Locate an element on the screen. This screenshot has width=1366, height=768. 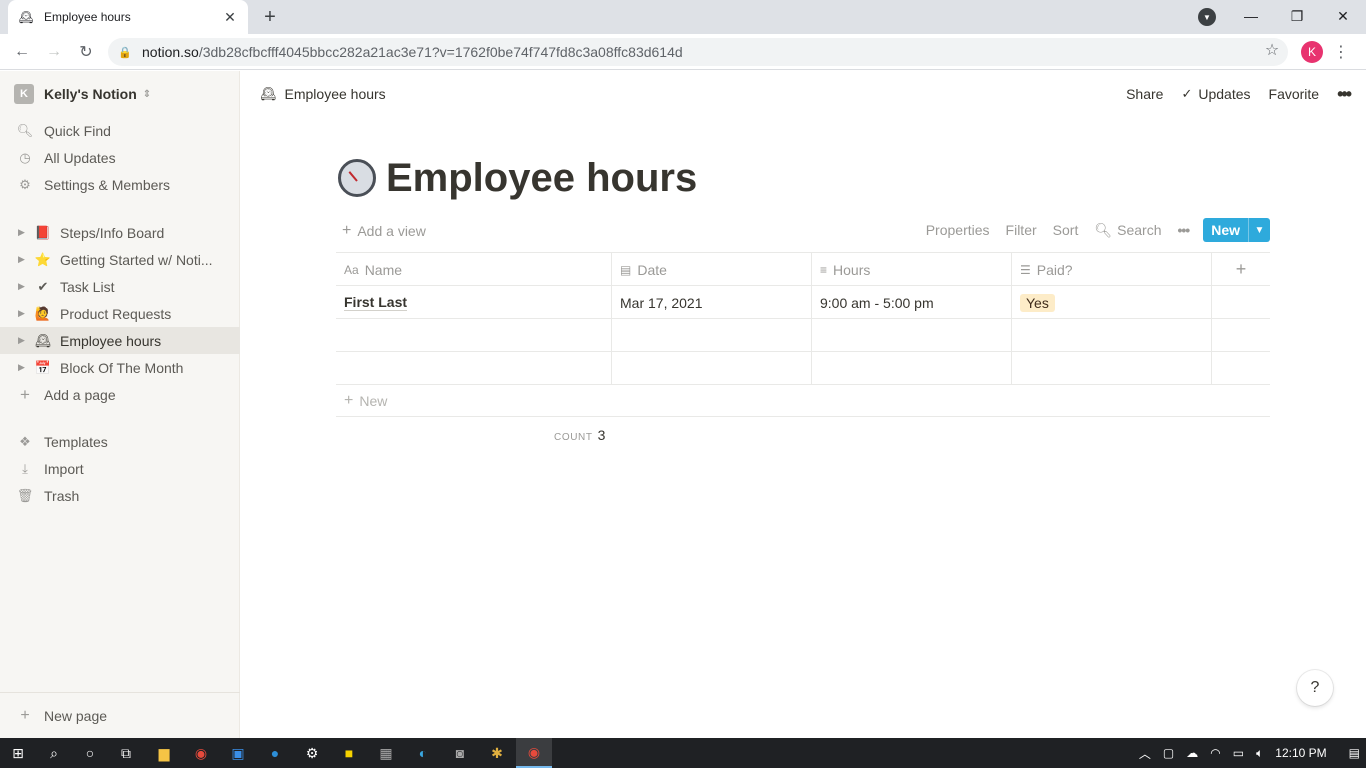
updates-button: ✓ Updates is located at coordinates (1215, 94).